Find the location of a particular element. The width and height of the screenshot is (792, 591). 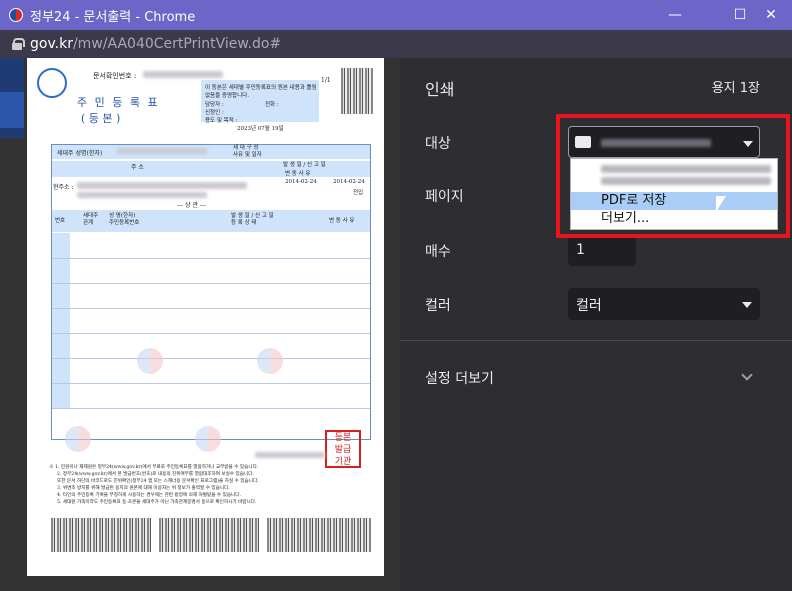

qr-code-icon is located at coordinates (357, 91).